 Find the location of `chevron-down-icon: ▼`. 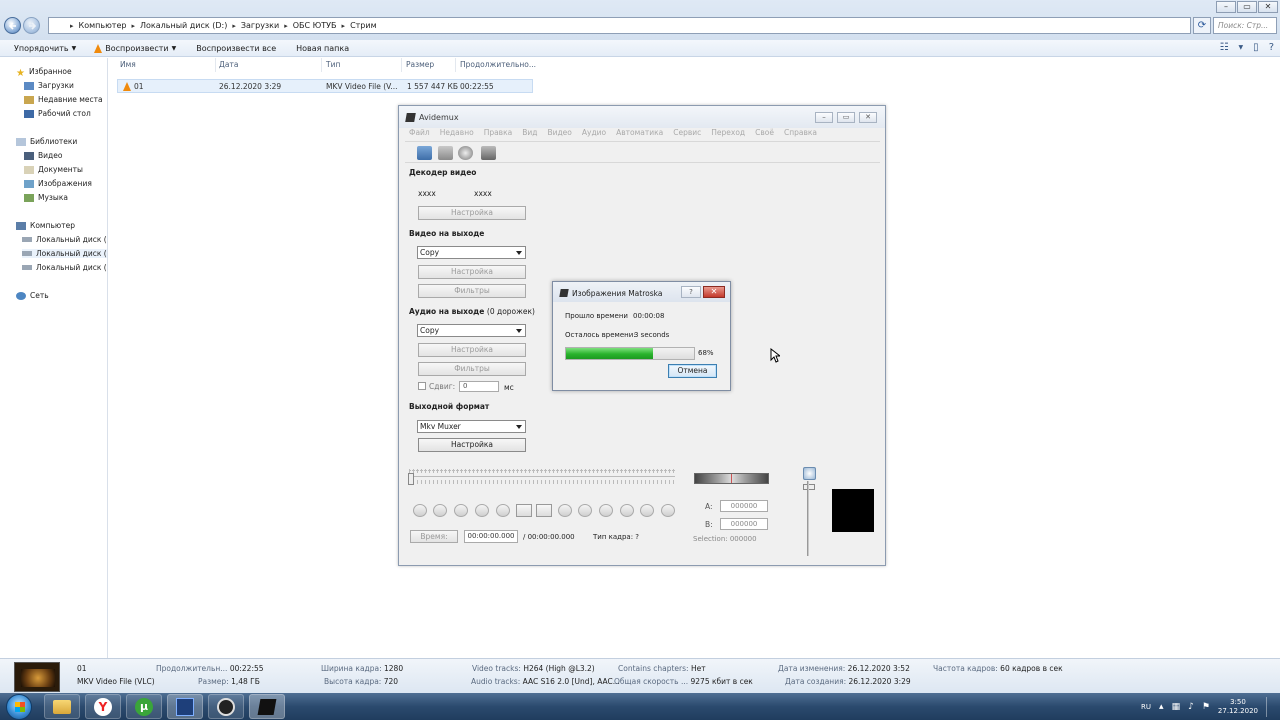

chevron-down-icon: ▼ is located at coordinates (1241, 47).